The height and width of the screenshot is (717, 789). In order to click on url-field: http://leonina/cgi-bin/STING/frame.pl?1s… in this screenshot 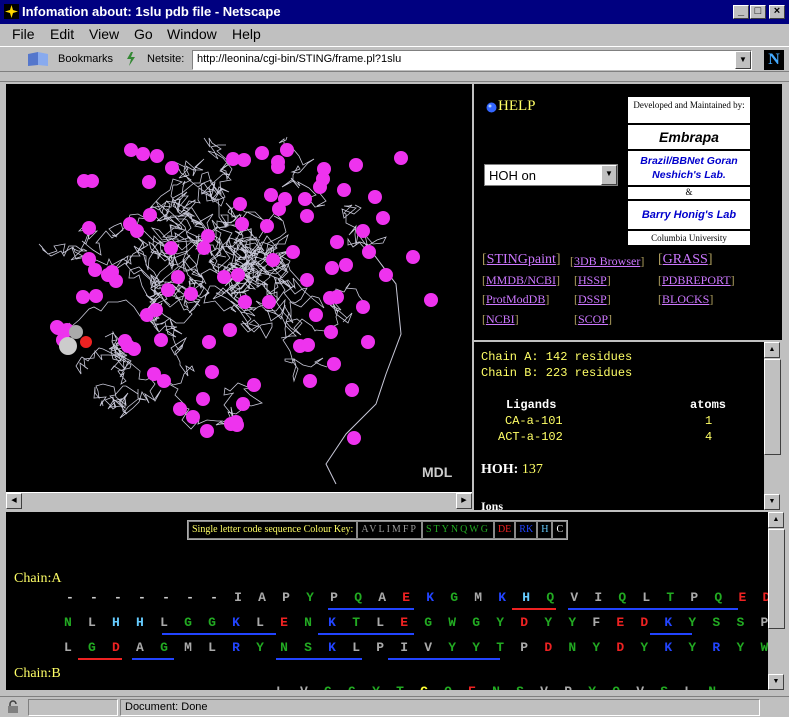, I will do `click(472, 60)`.